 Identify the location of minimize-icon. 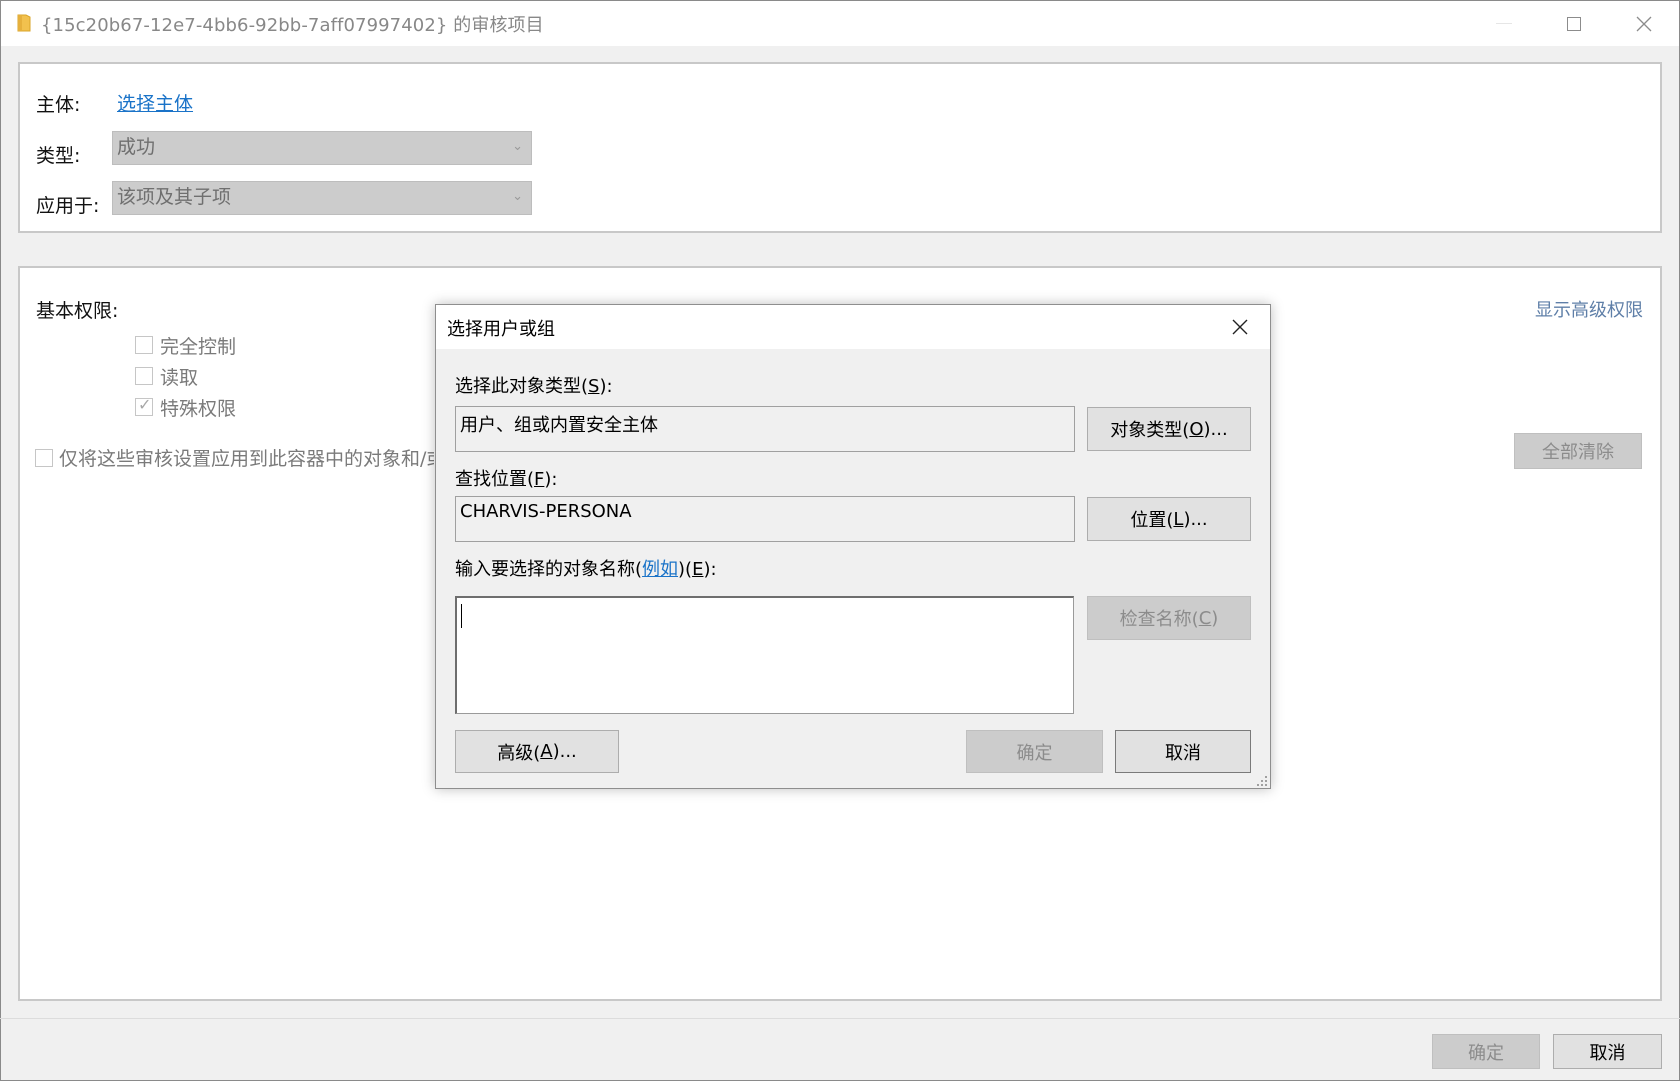
(1504, 23).